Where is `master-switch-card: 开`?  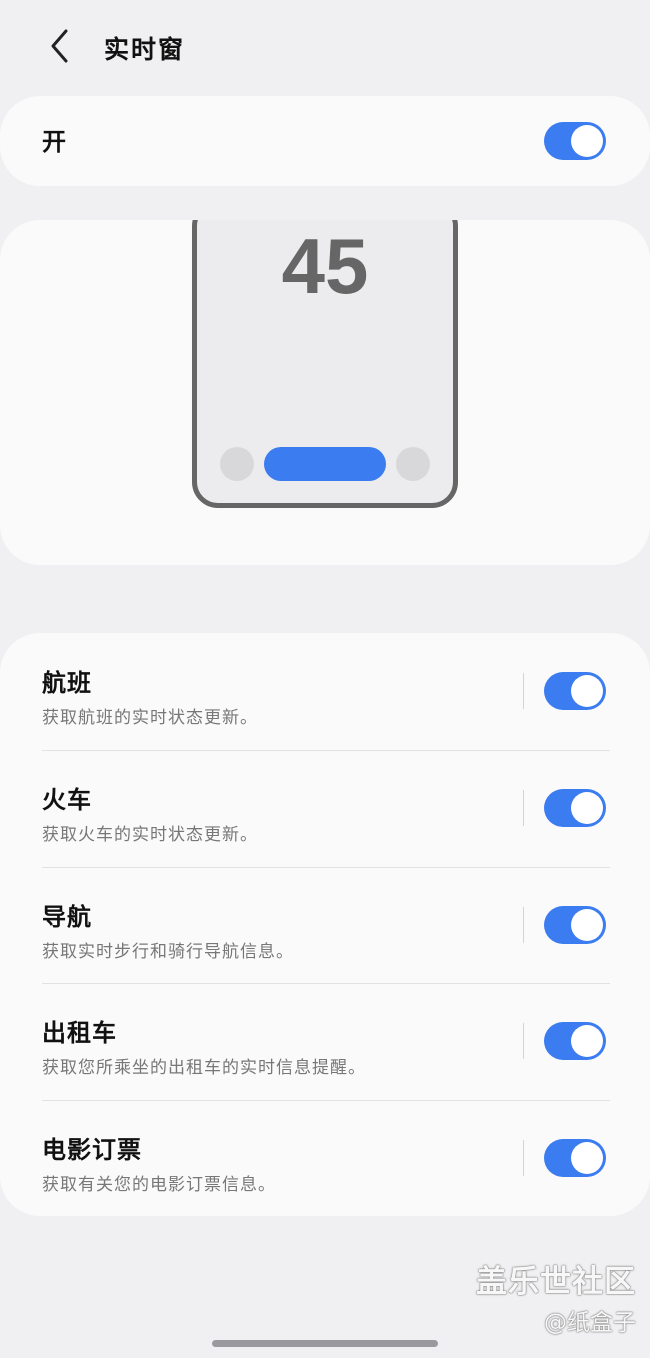
master-switch-card: 开 is located at coordinates (325, 141).